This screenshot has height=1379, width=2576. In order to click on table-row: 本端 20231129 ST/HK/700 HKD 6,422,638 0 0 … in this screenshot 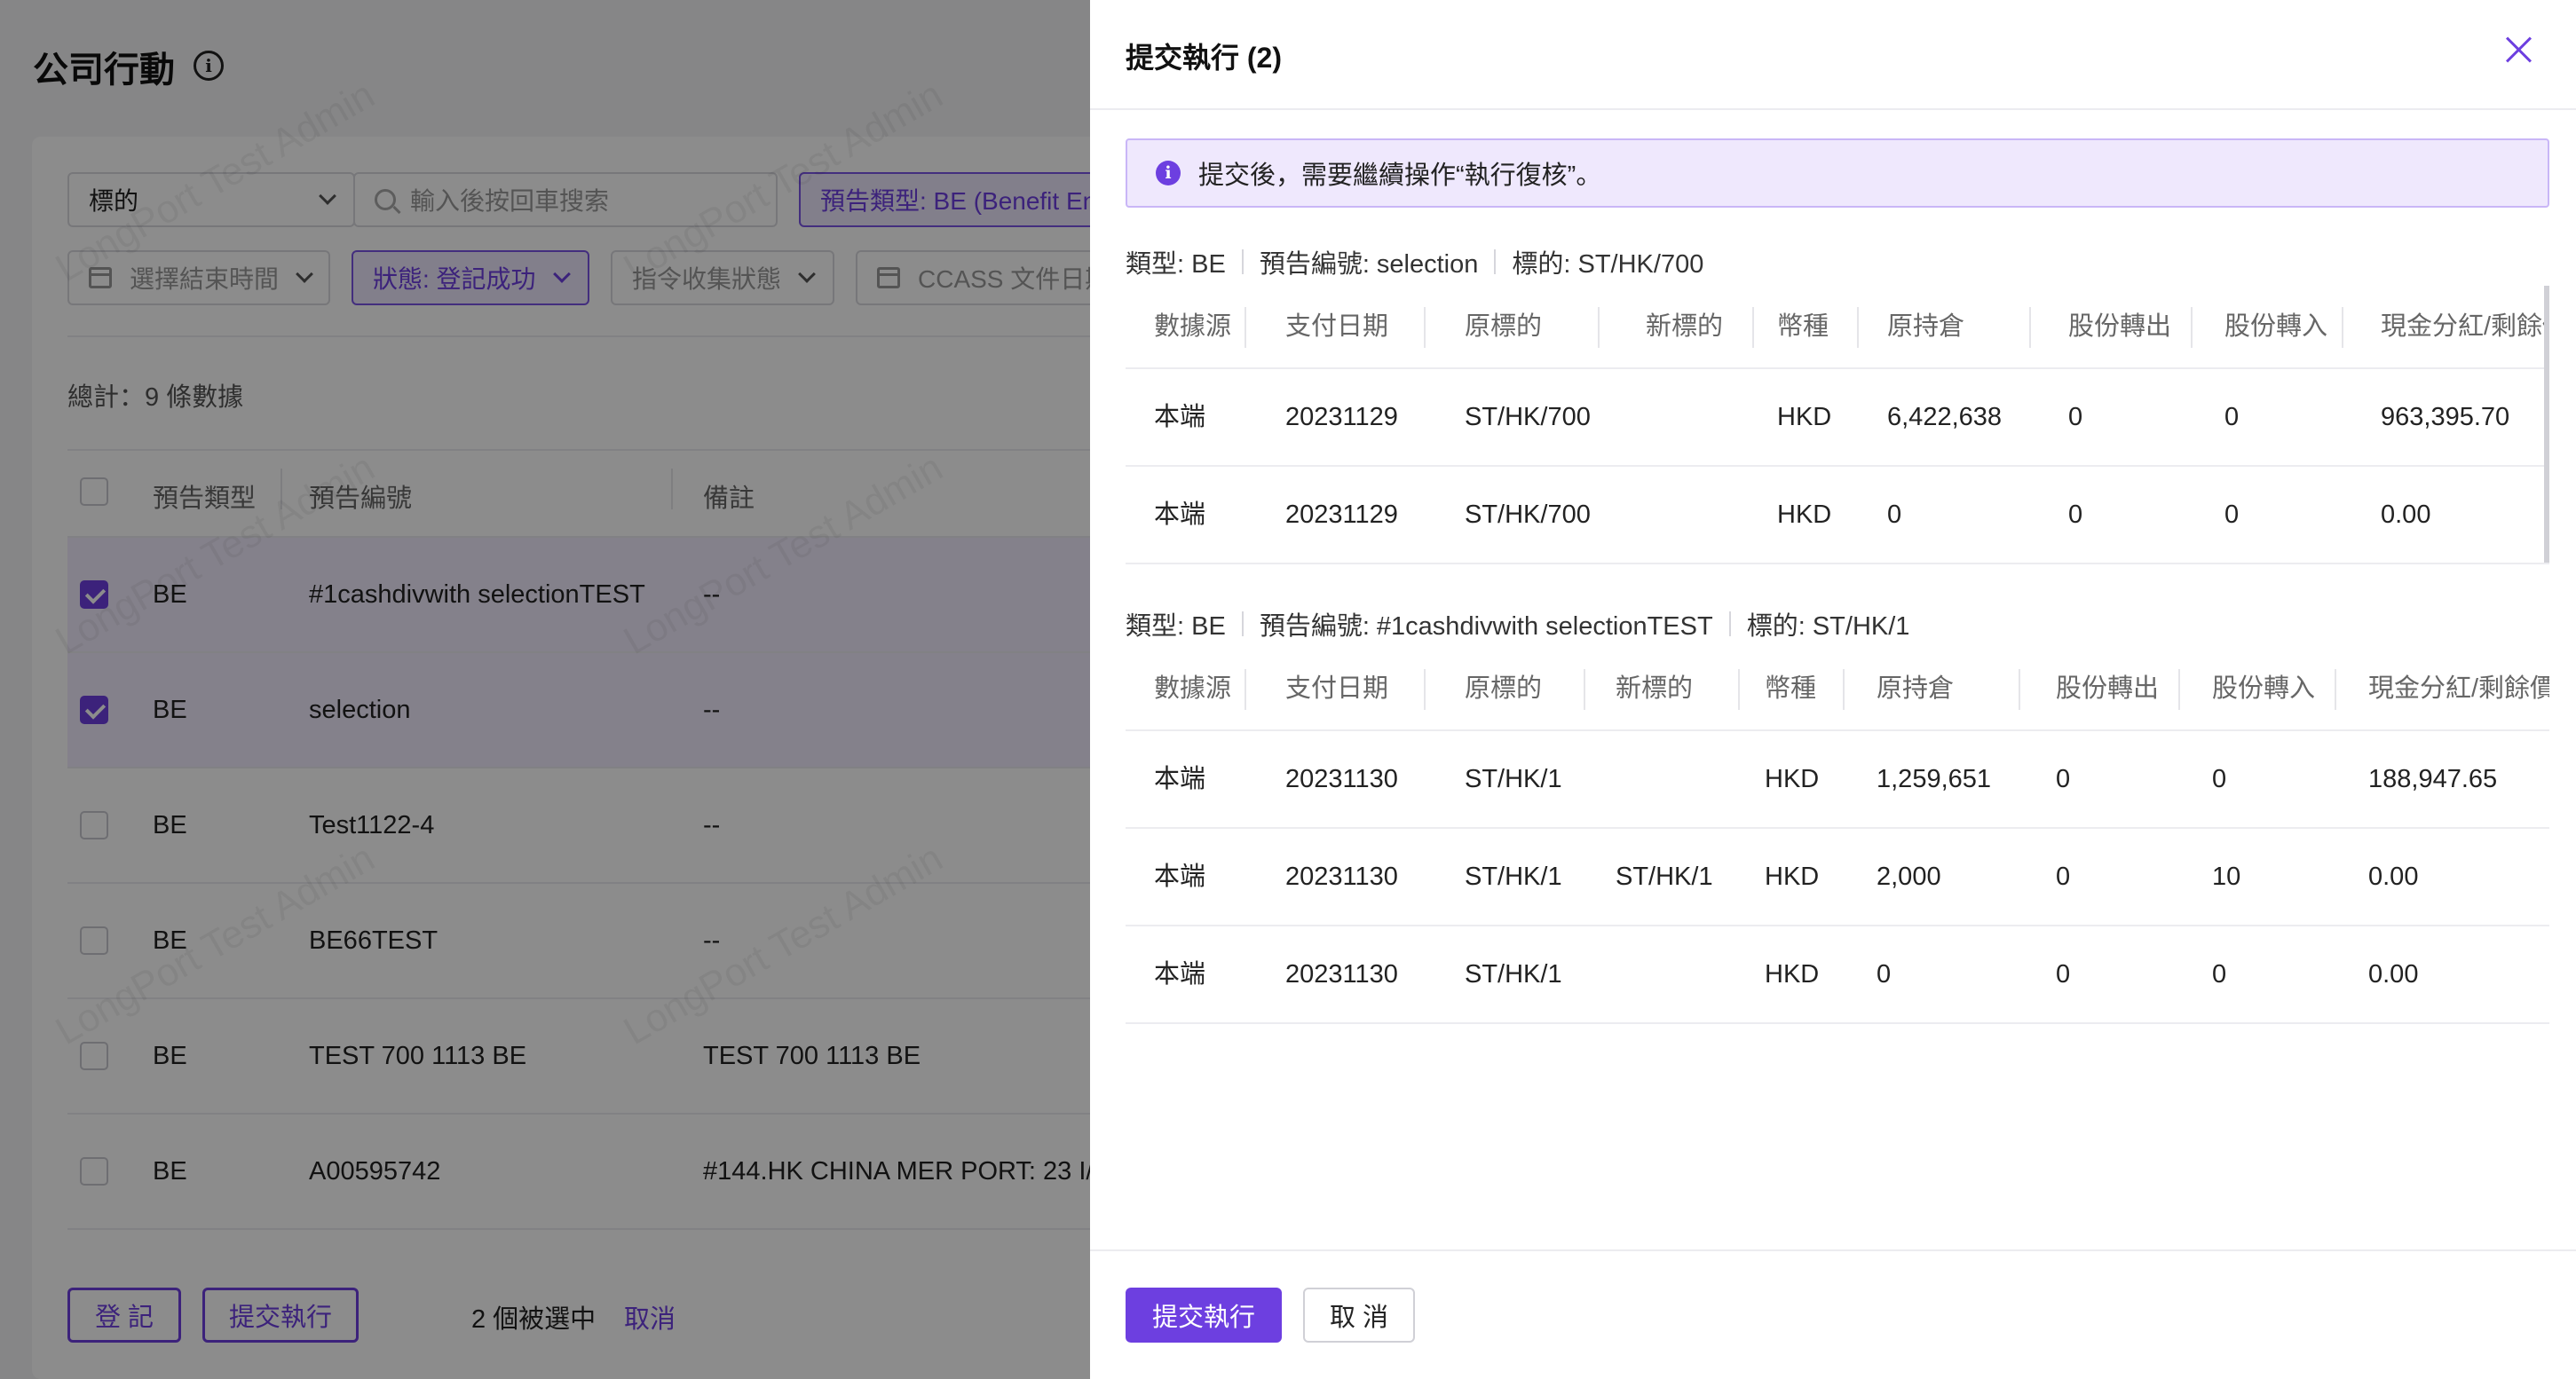, I will do `click(1837, 416)`.